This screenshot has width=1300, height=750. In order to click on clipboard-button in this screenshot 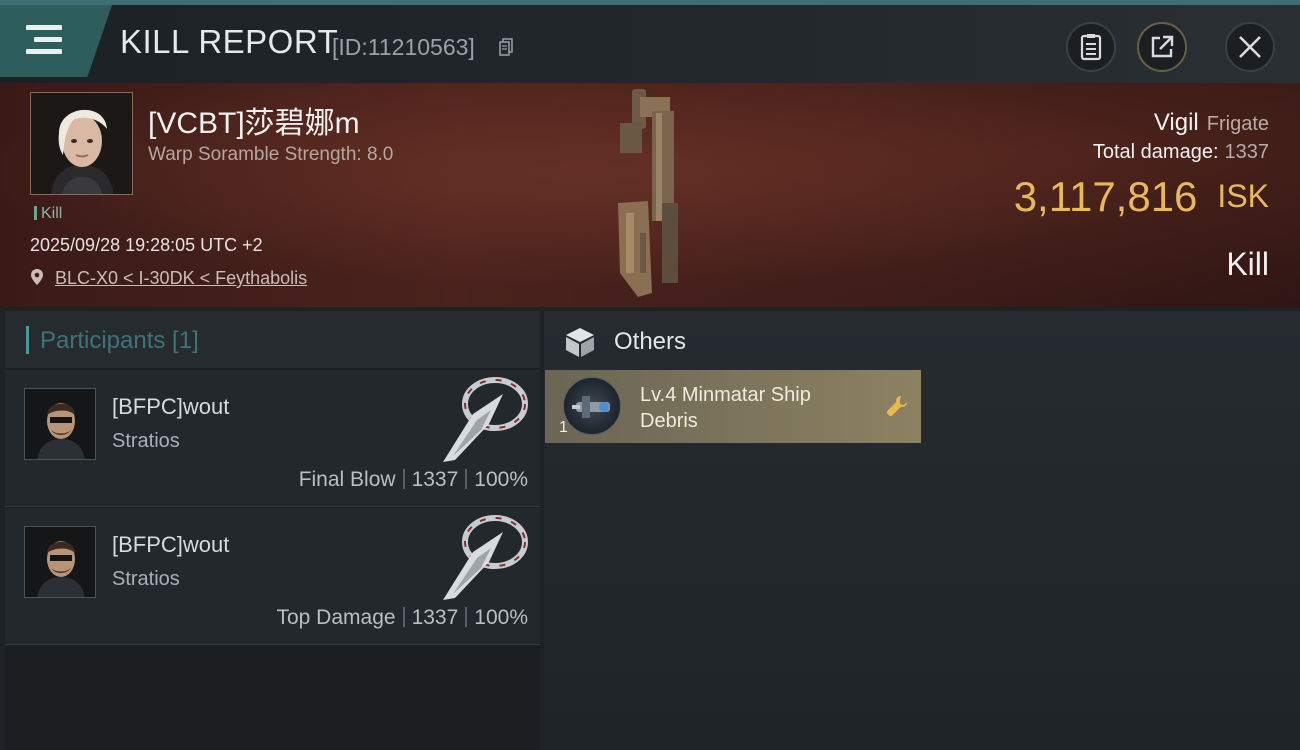, I will do `click(1091, 47)`.